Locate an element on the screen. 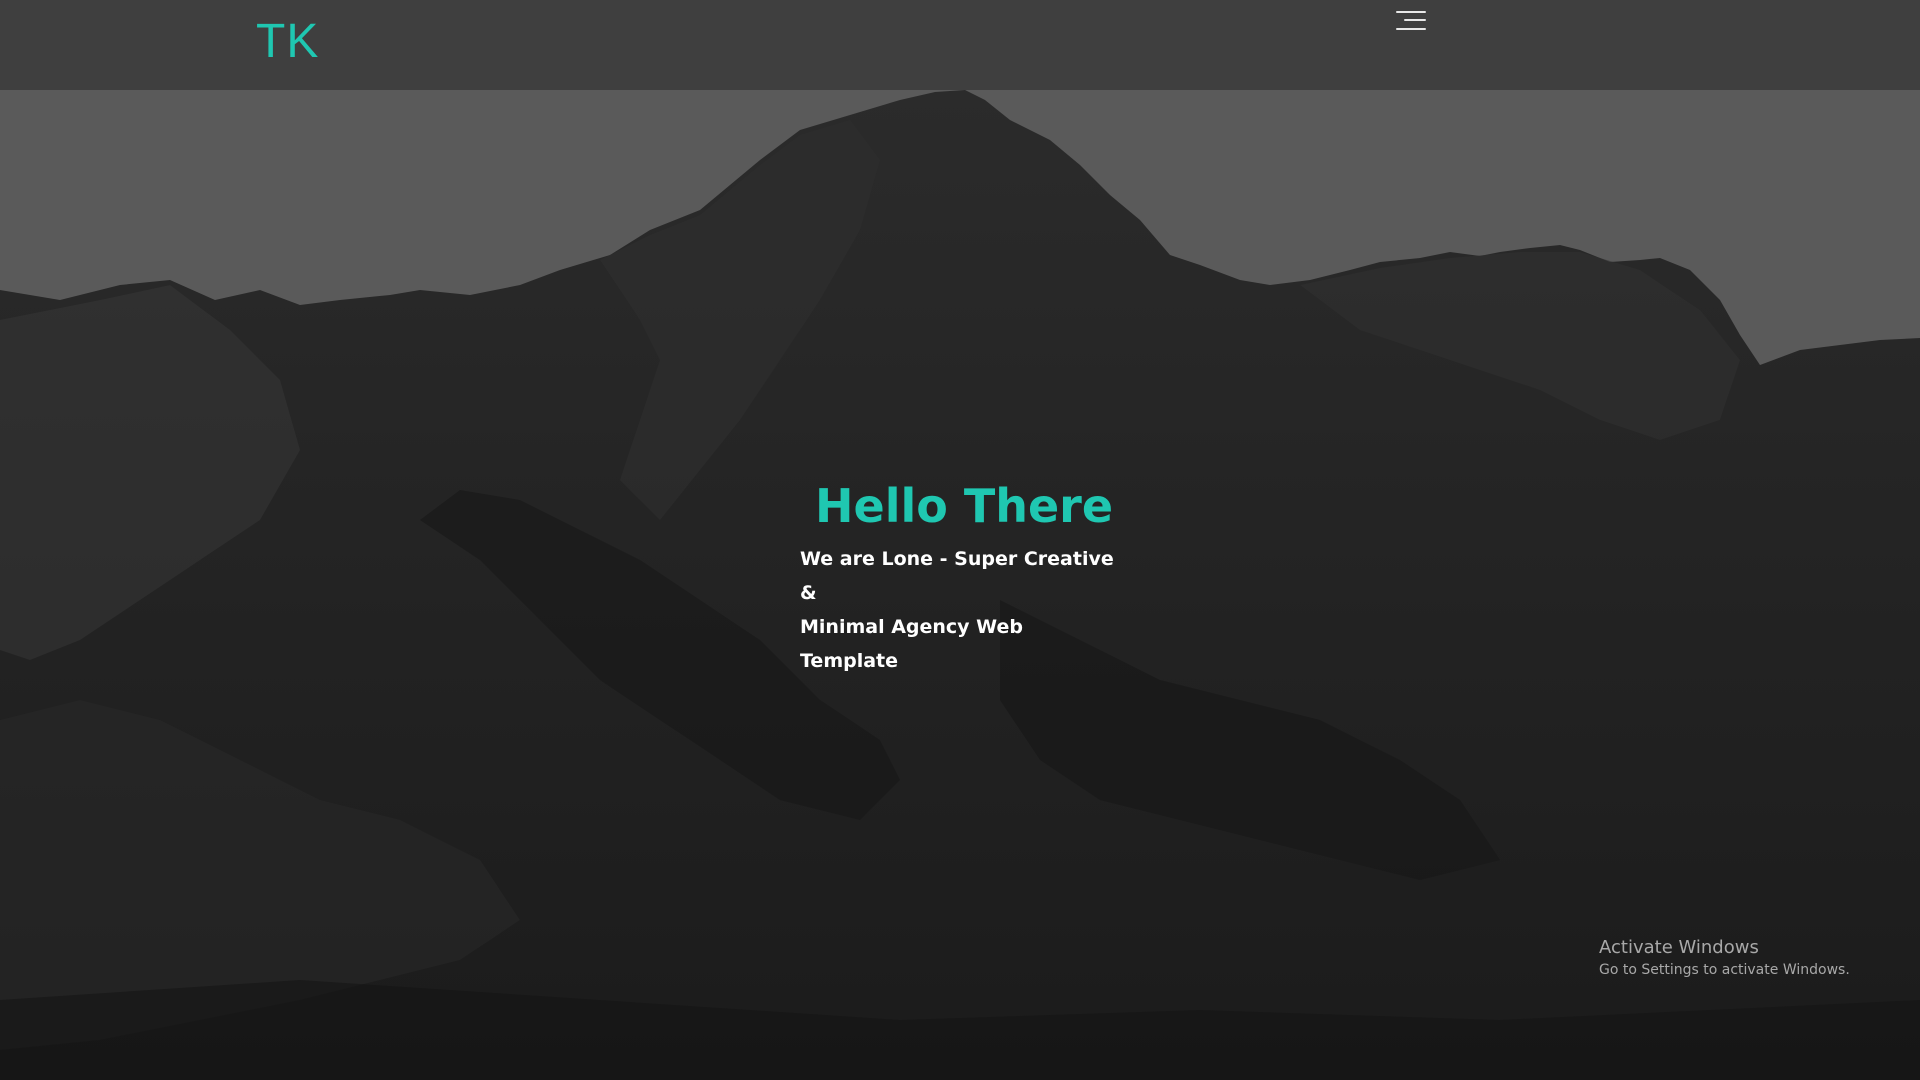 Image resolution: width=1920 pixels, height=1080 pixels. watermark-title: Activate Windows is located at coordinates (1679, 947).